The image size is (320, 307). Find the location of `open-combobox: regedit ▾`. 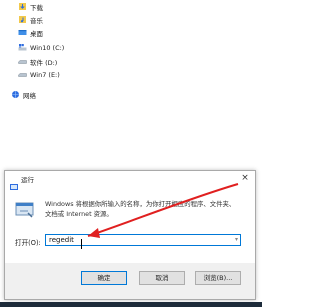

open-combobox: regedit ▾ is located at coordinates (143, 240).